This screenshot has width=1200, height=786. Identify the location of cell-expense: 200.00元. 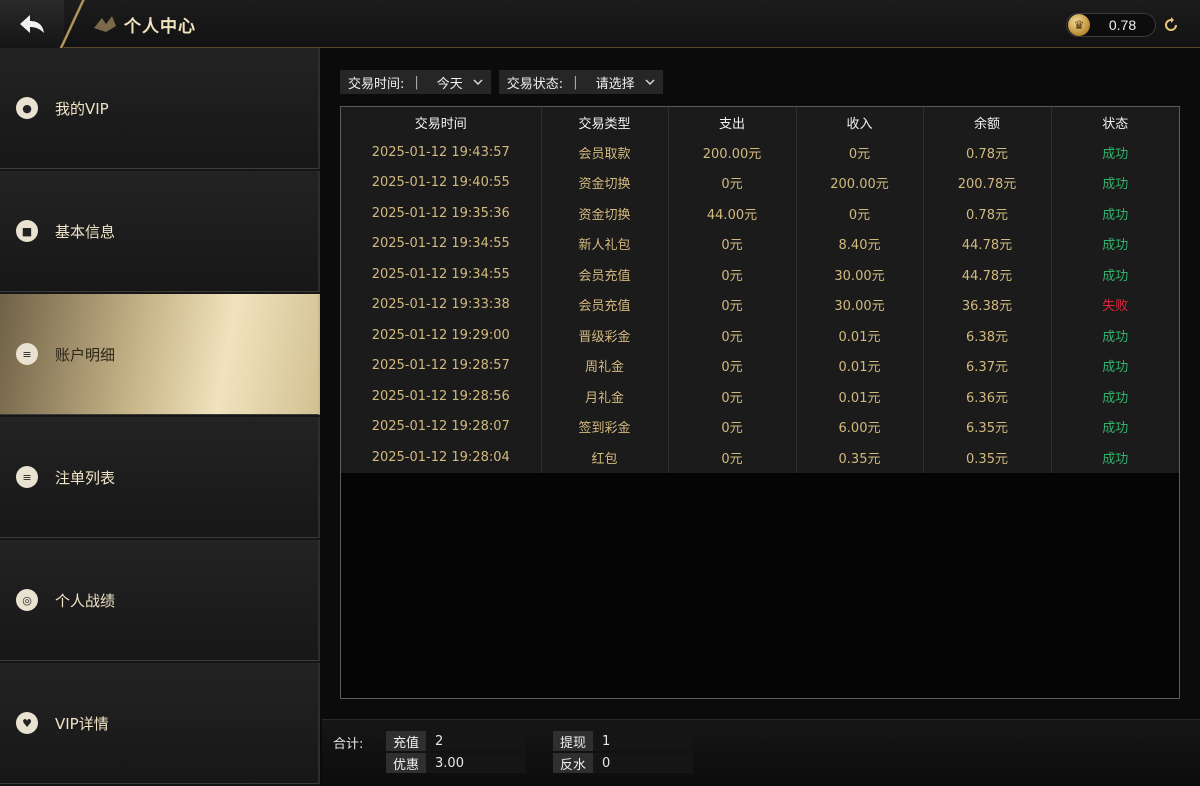
(732, 152).